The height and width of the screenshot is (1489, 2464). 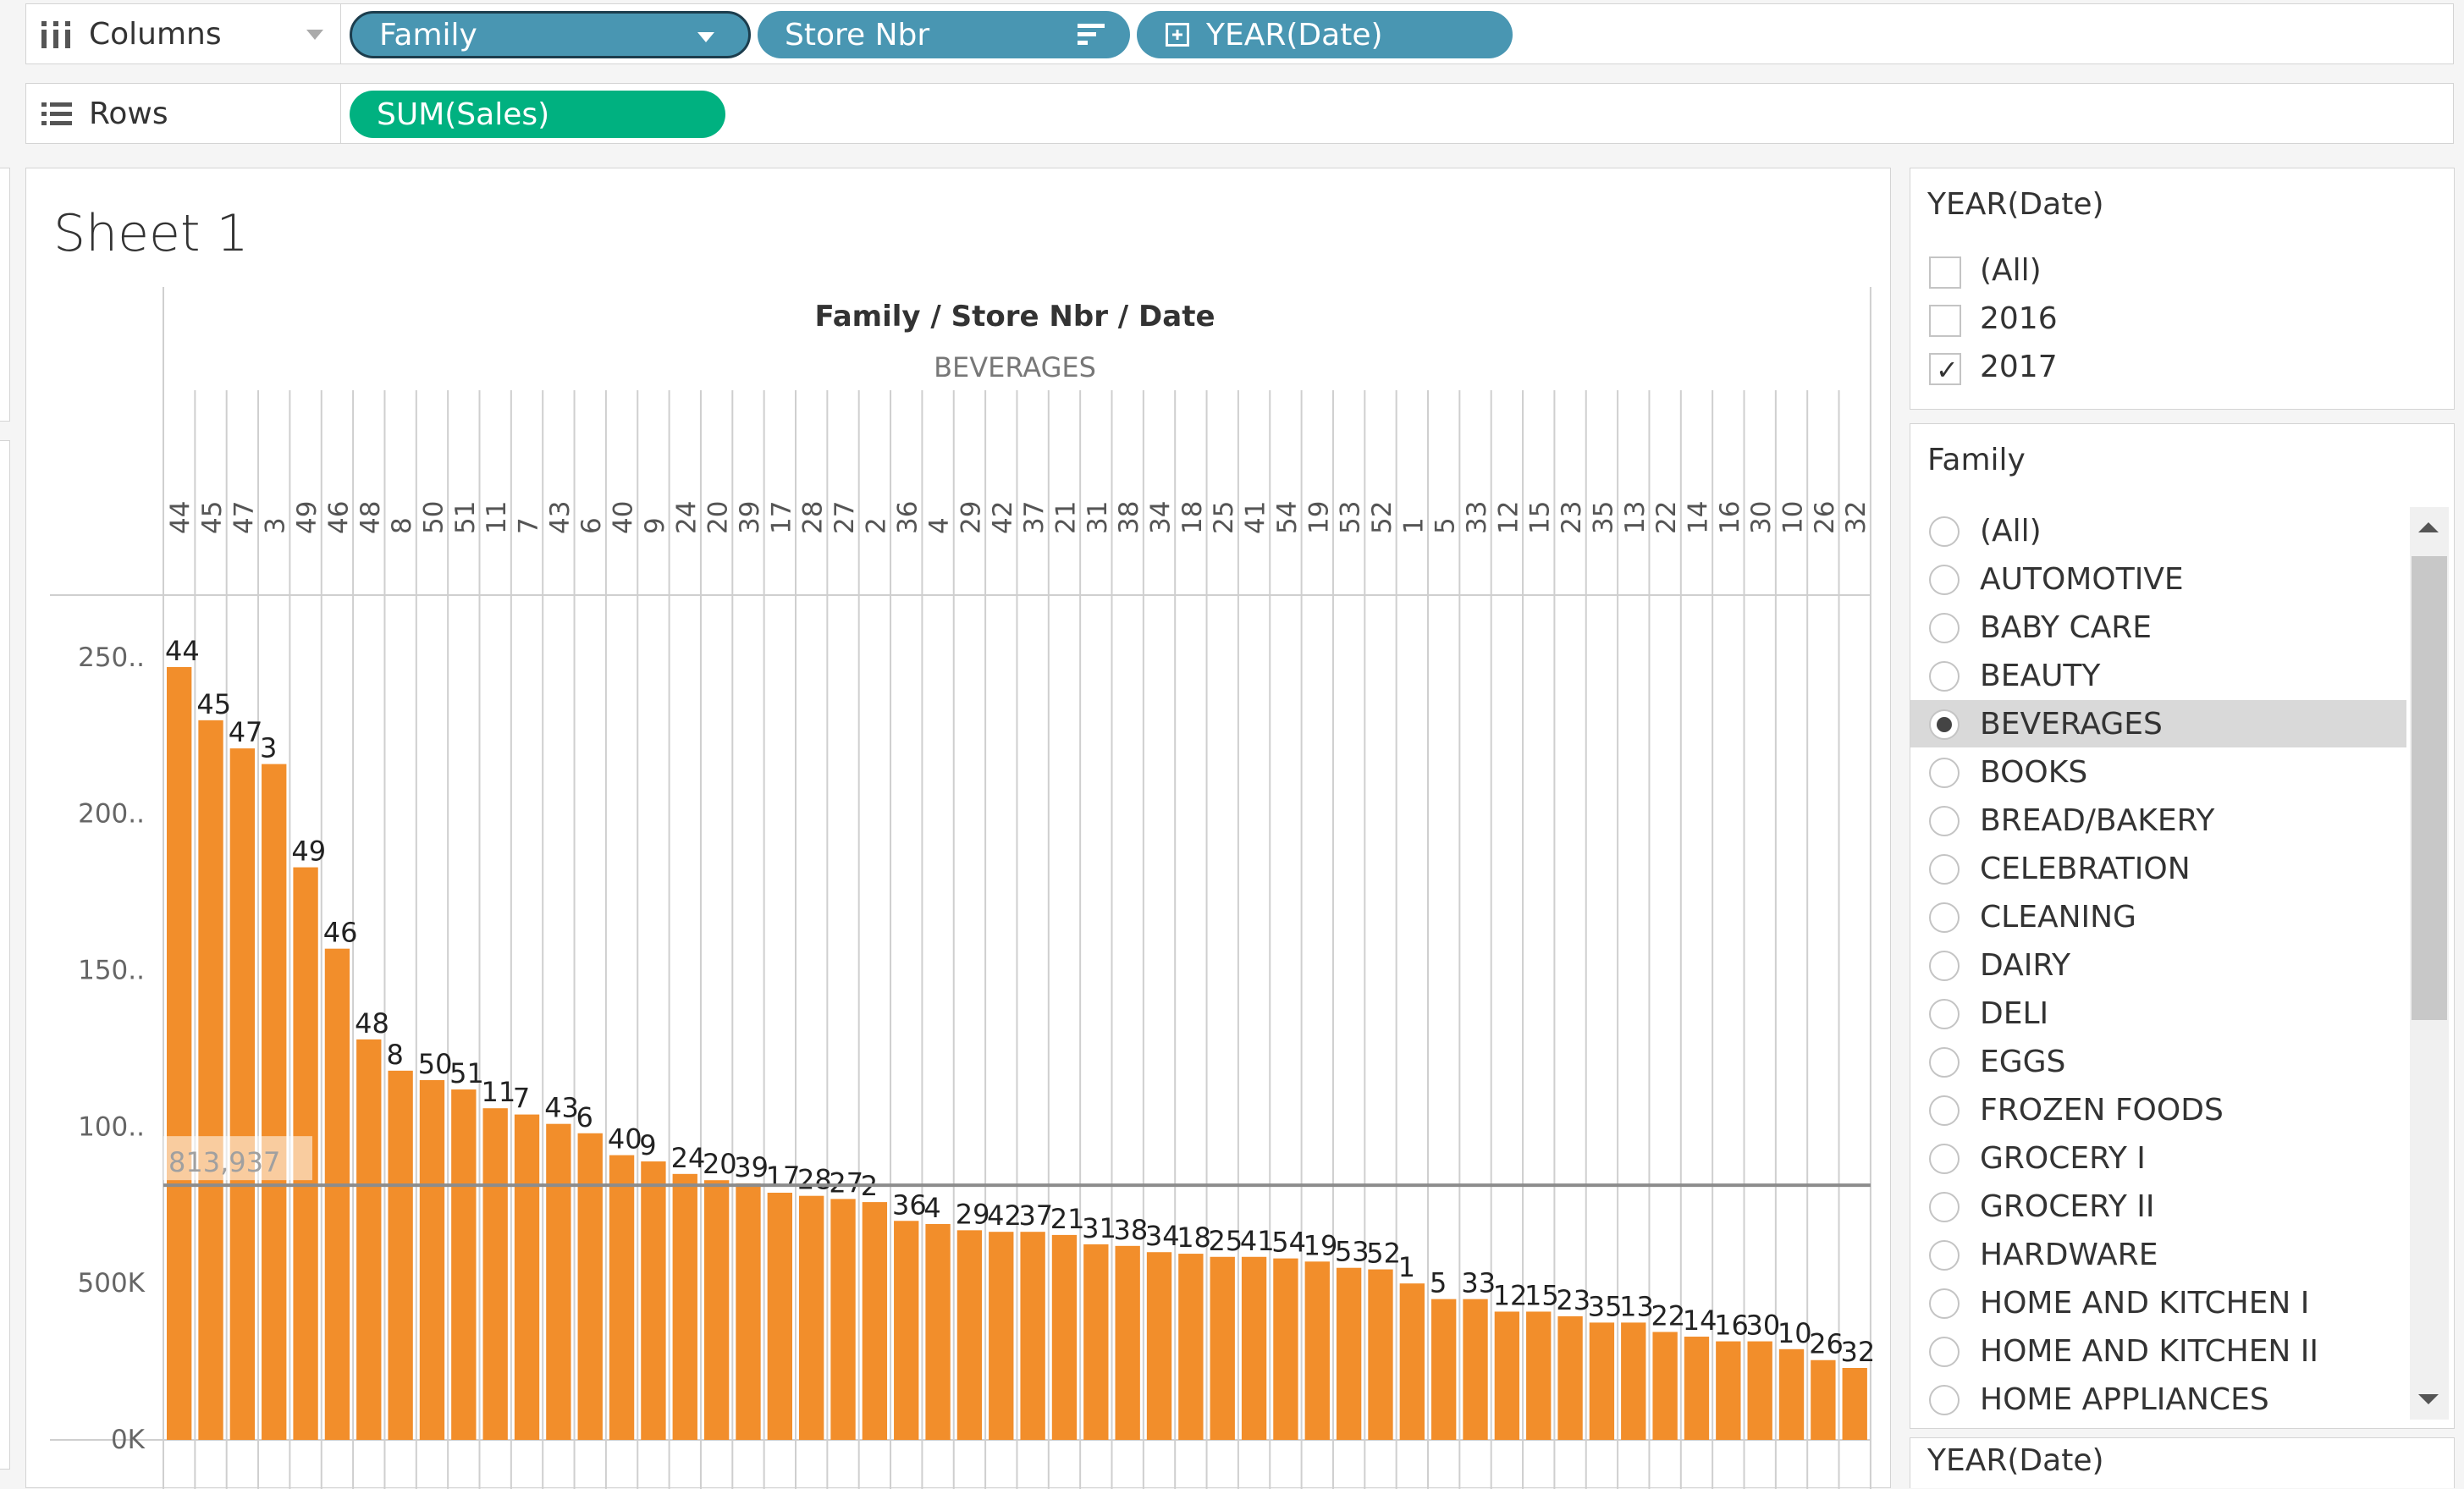 I want to click on family-option: HOME AND KITCHEN II, so click(x=2158, y=1351).